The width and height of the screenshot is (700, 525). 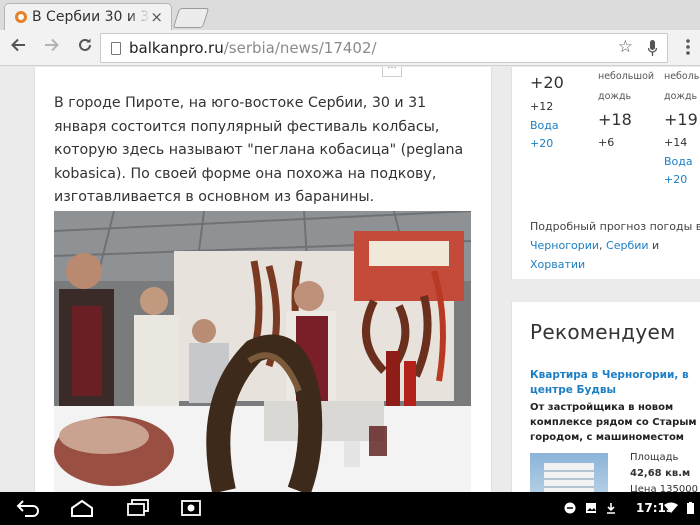 What do you see at coordinates (615, 226) in the screenshot?
I see `forecast-prefix: Подробный прогноз погоды в` at bounding box center [615, 226].